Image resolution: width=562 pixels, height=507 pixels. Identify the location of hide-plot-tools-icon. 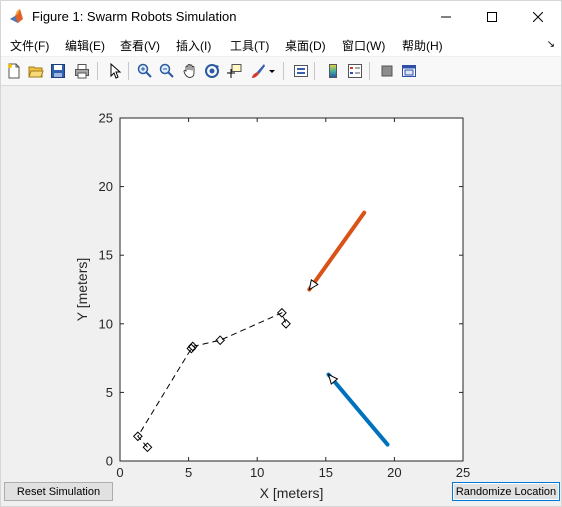
(387, 71).